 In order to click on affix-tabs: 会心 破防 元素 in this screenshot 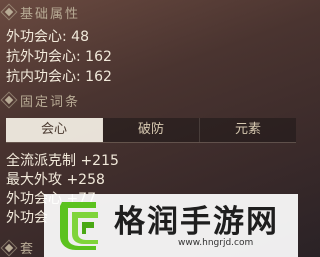, I will do `click(151, 130)`.